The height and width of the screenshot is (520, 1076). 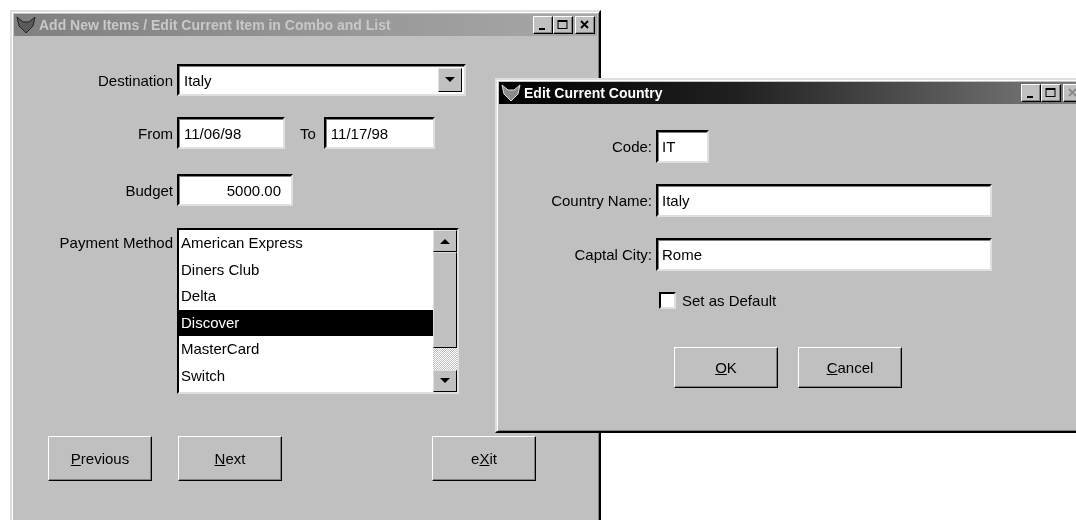 I want to click on list-item: Diners Club, so click(x=306, y=269).